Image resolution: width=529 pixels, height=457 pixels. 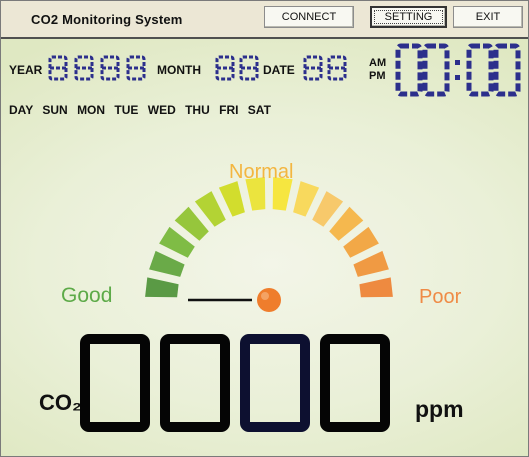 What do you see at coordinates (440, 297) in the screenshot?
I see `poor-label: Poor` at bounding box center [440, 297].